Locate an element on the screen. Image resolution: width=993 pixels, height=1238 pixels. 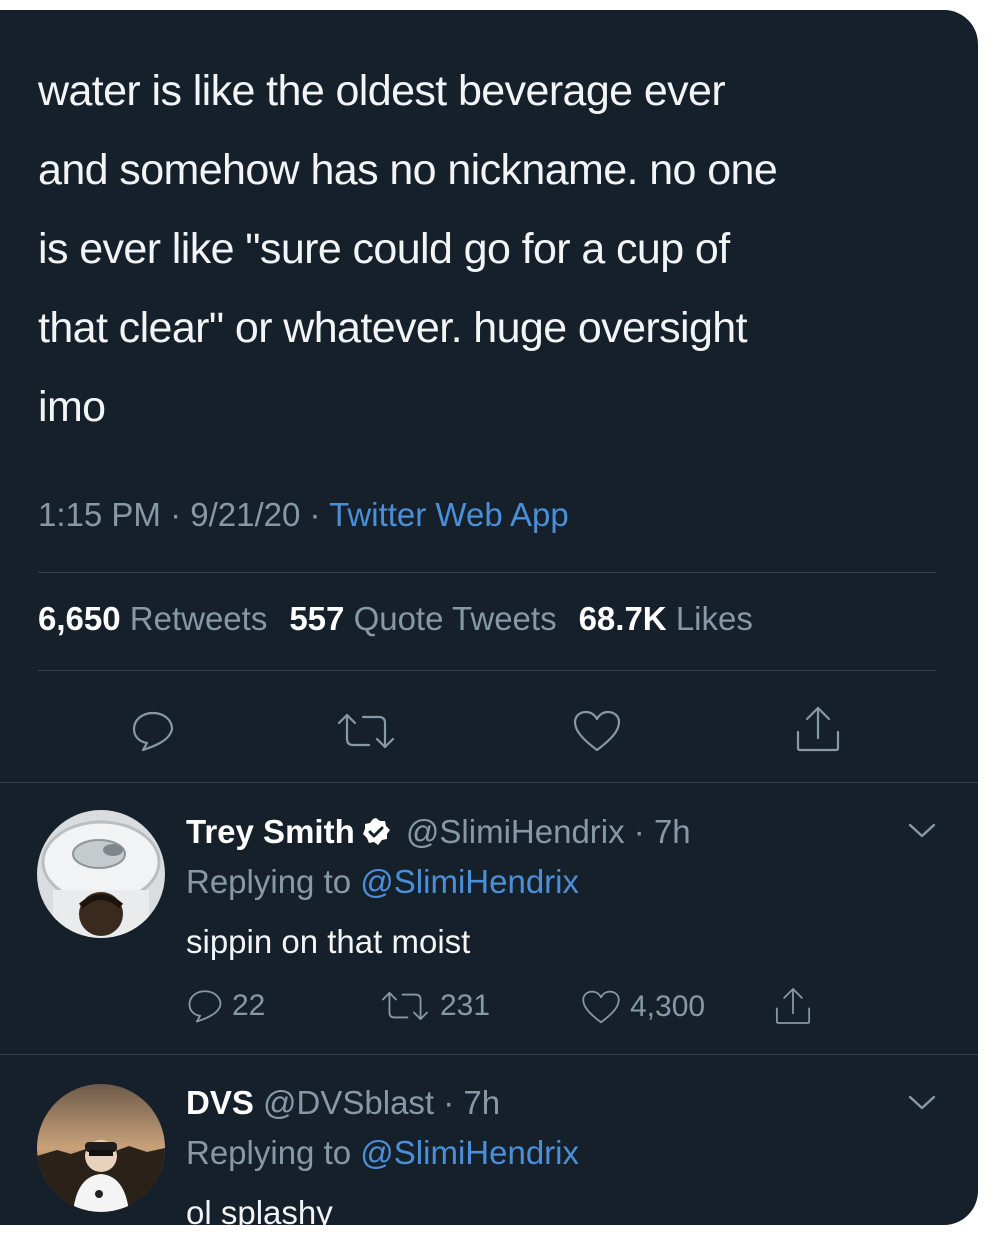
tweet-time: 1:15 PM is located at coordinates (99, 514).